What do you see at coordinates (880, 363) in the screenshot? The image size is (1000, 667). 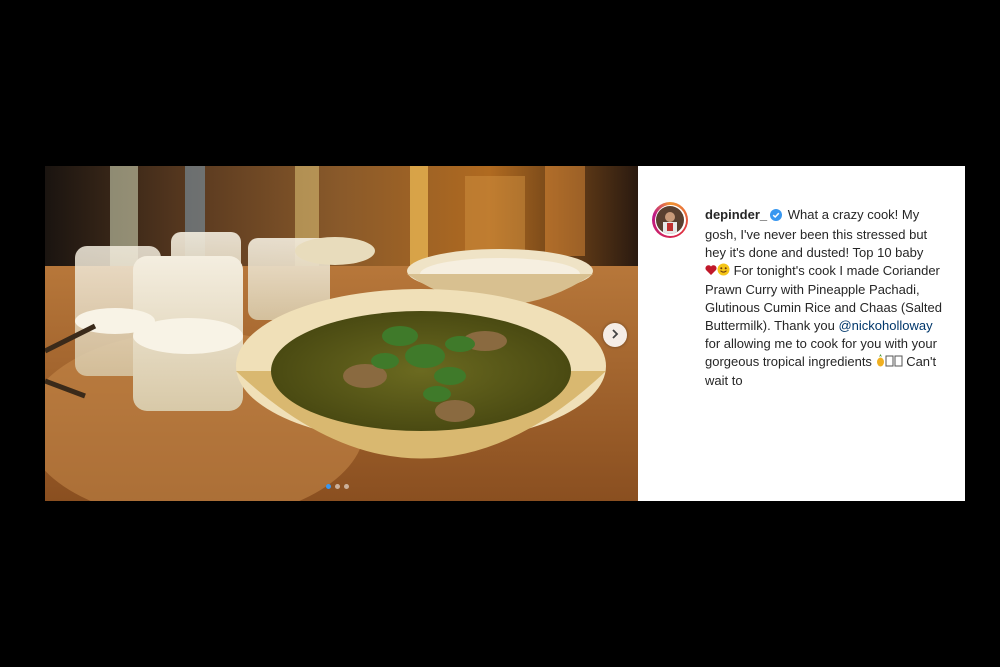 I see `pineapple-emoji-icon` at bounding box center [880, 363].